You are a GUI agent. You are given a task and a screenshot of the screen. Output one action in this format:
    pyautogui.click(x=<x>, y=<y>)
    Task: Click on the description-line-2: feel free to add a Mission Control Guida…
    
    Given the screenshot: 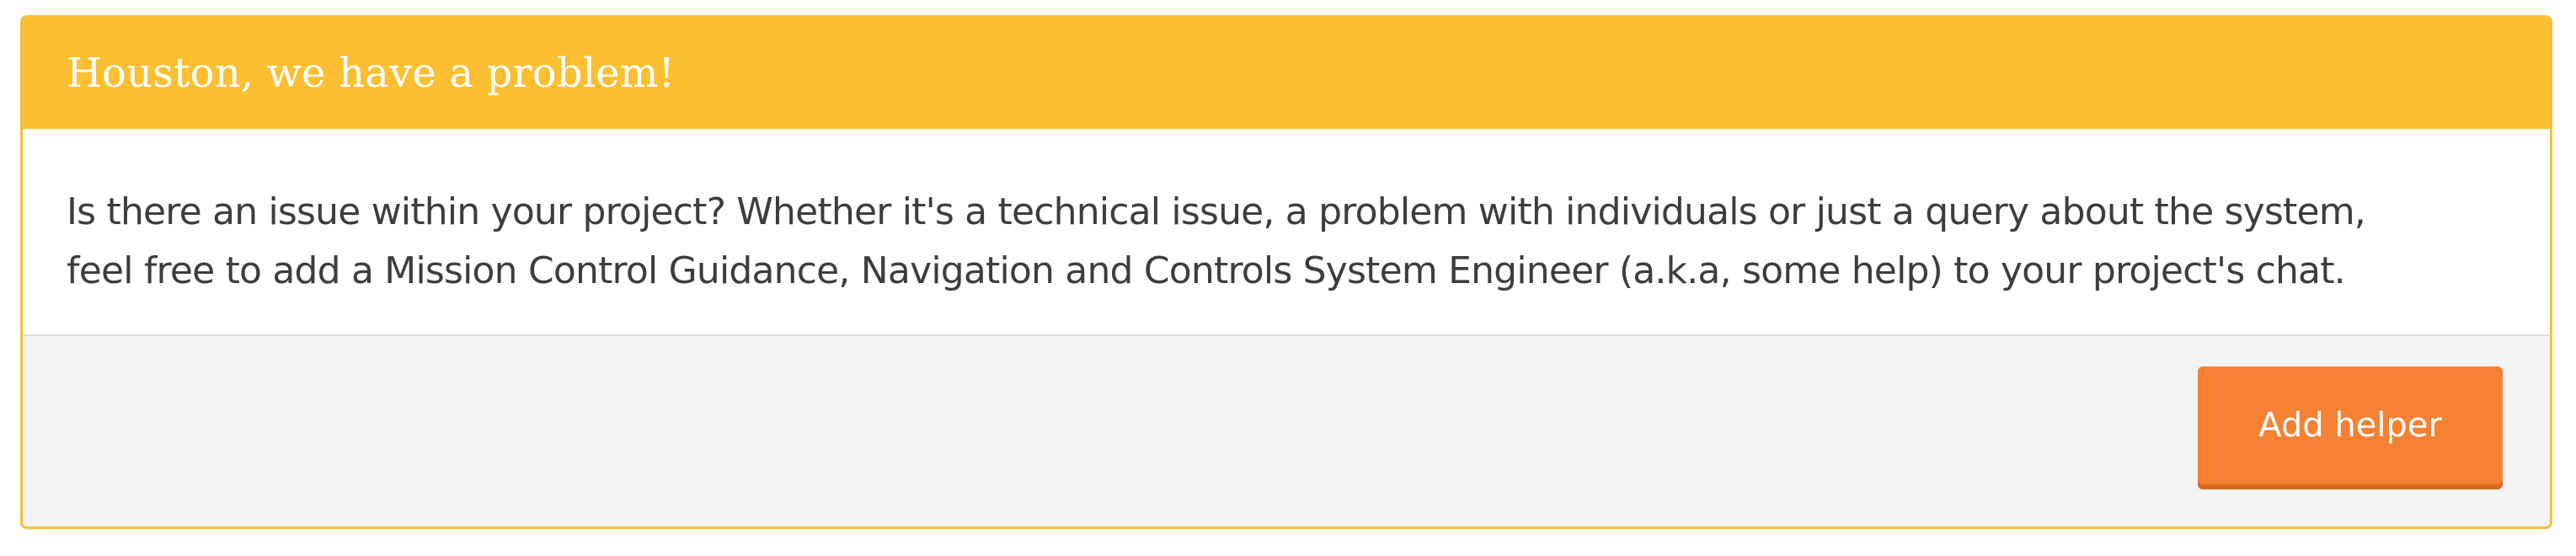 What is the action you would take?
    pyautogui.click(x=1206, y=270)
    